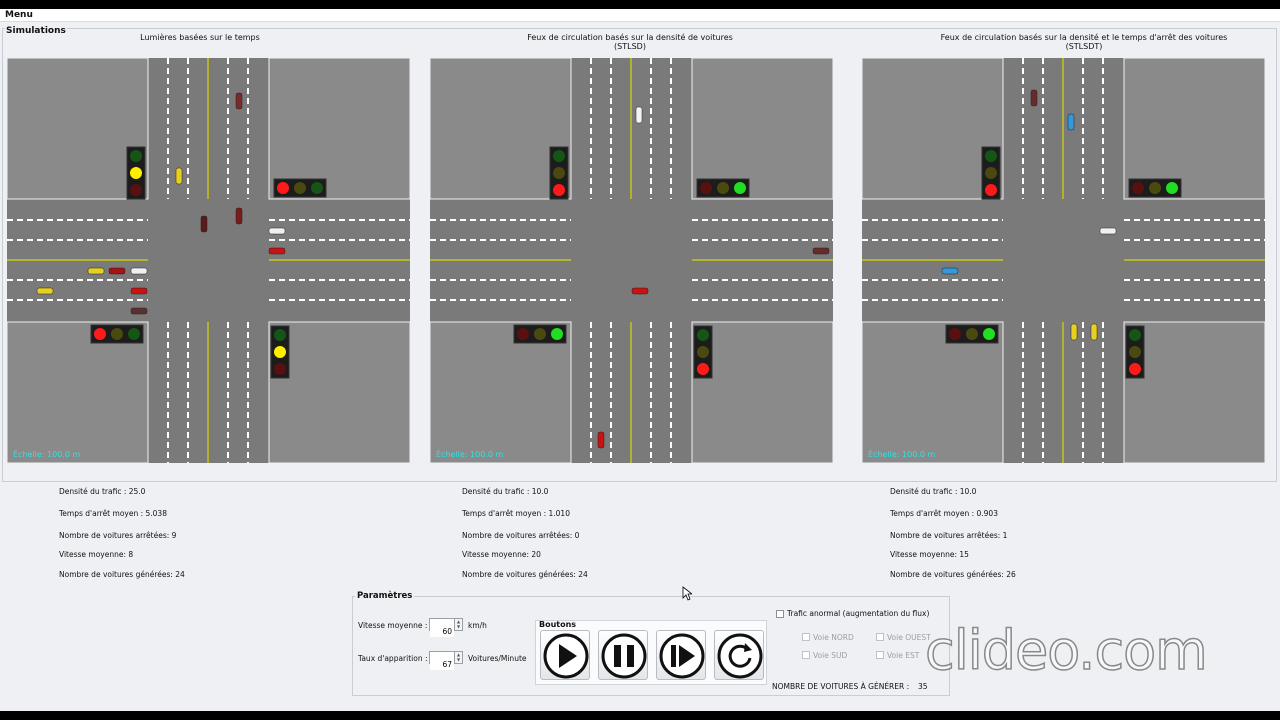  What do you see at coordinates (880, 637) in the screenshot?
I see `lane-west-checkbox` at bounding box center [880, 637].